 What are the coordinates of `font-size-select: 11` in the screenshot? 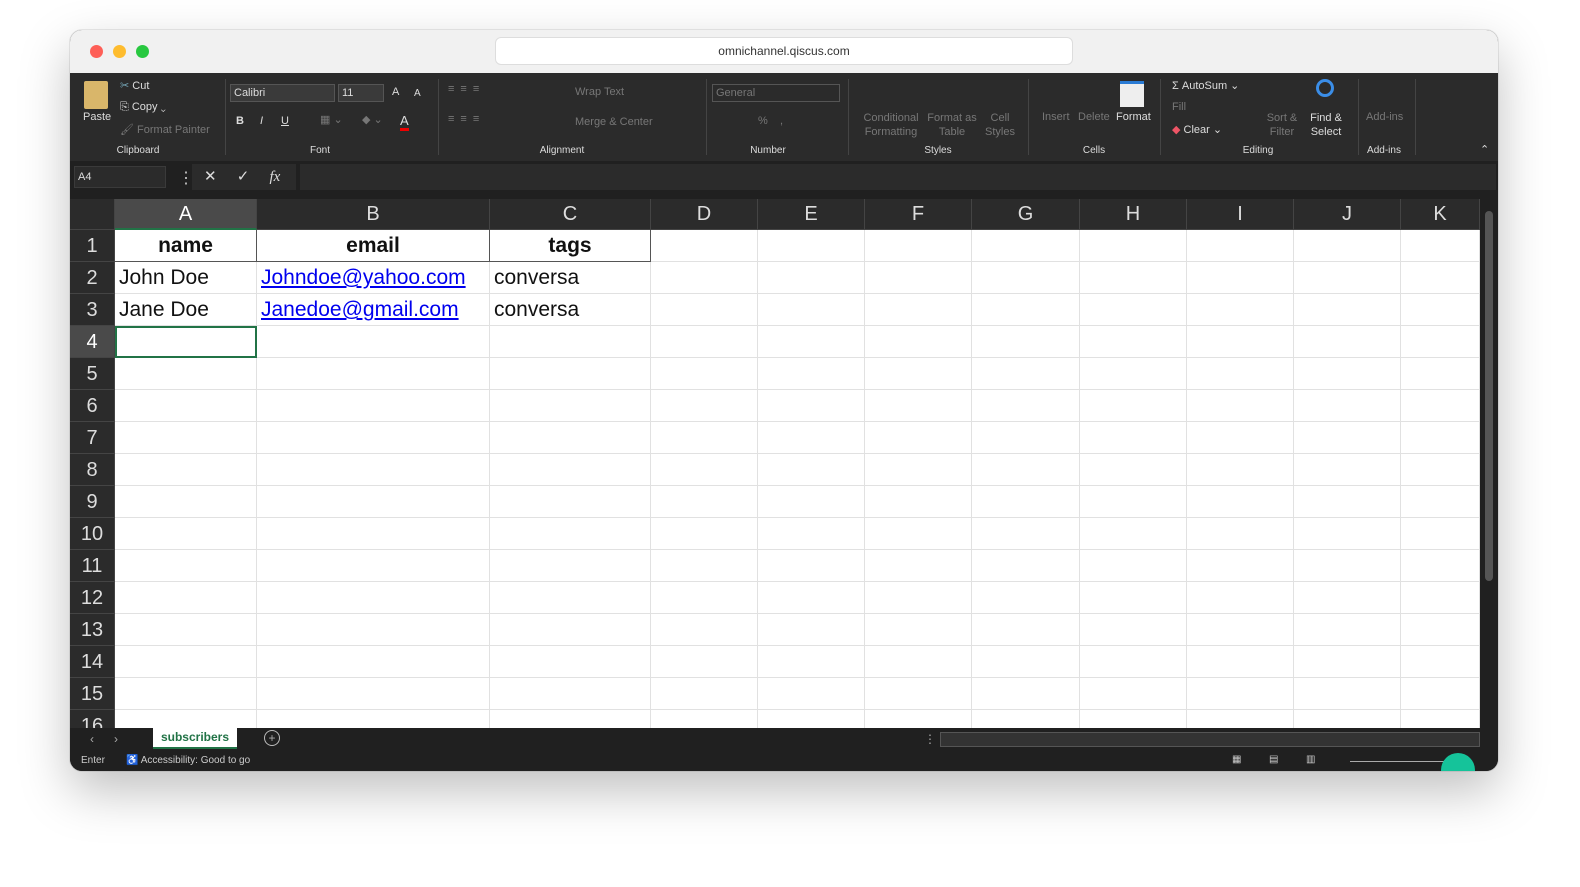 It's located at (361, 93).